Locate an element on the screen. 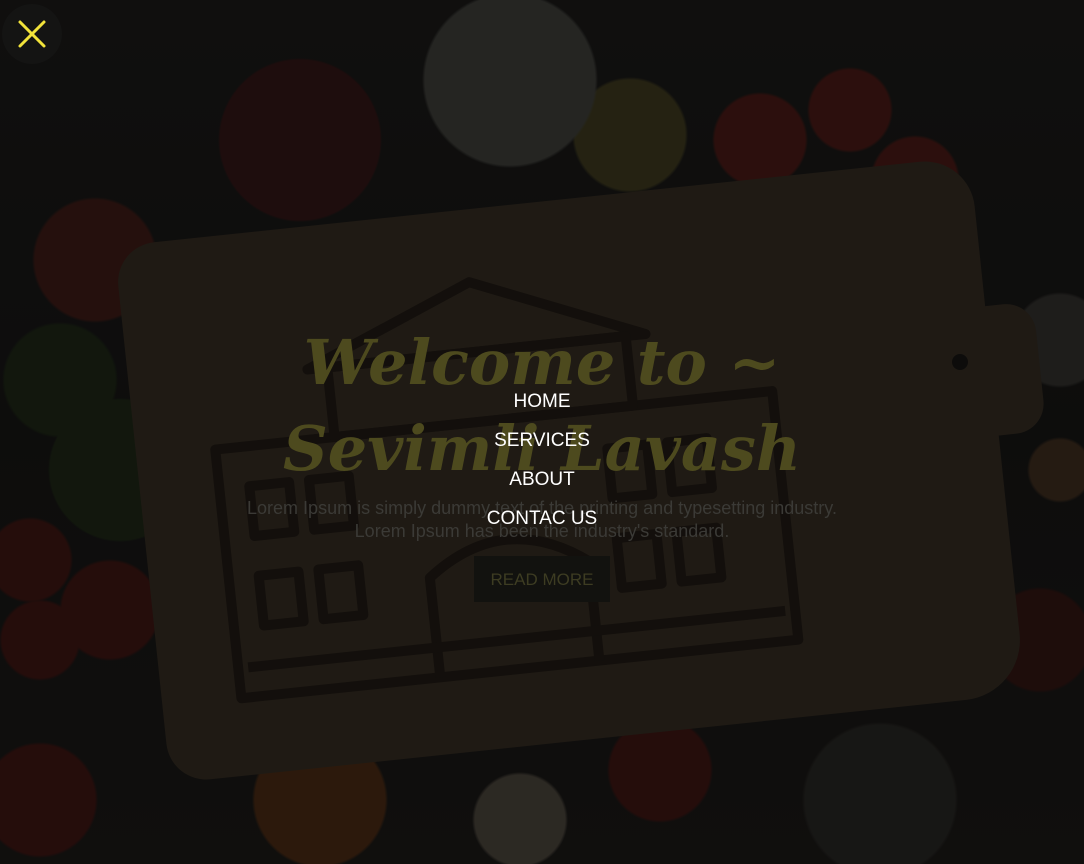 The width and height of the screenshot is (1084, 864). close-icon is located at coordinates (32, 34).